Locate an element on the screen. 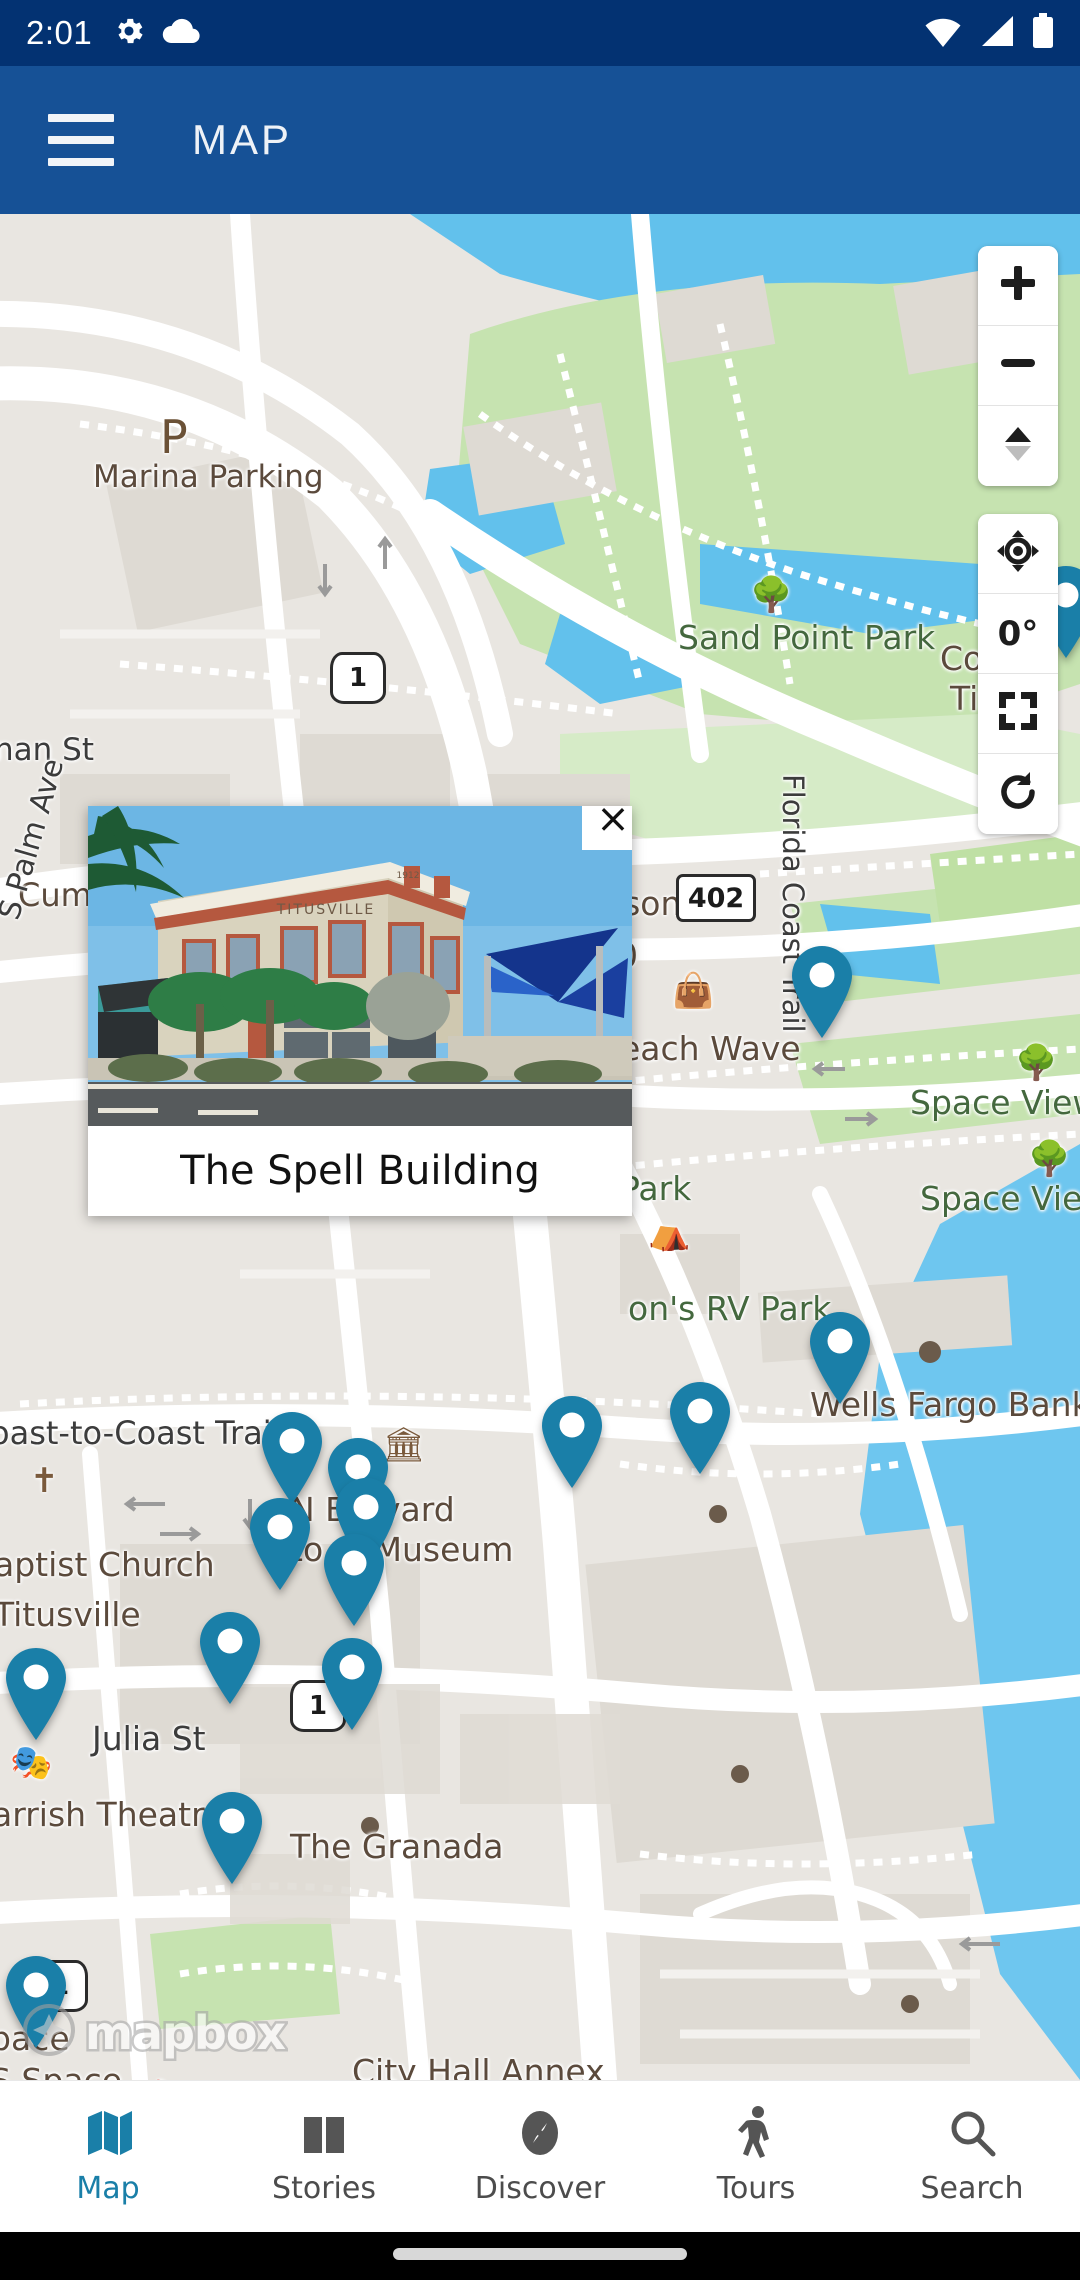 This screenshot has height=2280, width=1080. nav-tab-tours: Tours is located at coordinates (756, 2156).